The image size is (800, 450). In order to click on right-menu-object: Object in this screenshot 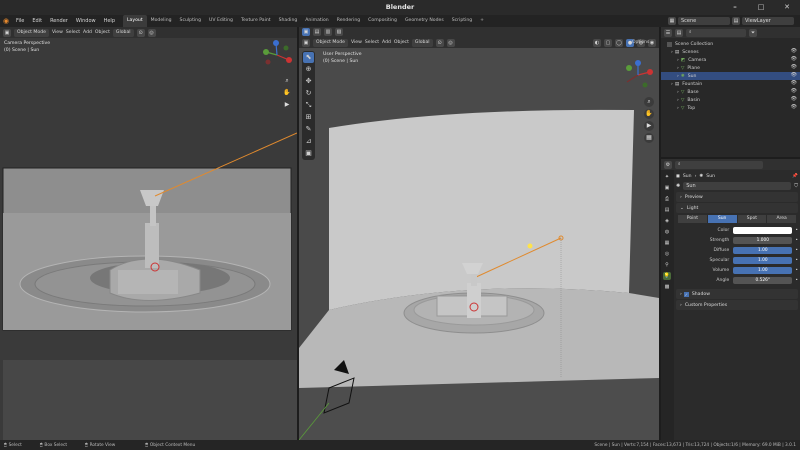, I will do `click(401, 42)`.